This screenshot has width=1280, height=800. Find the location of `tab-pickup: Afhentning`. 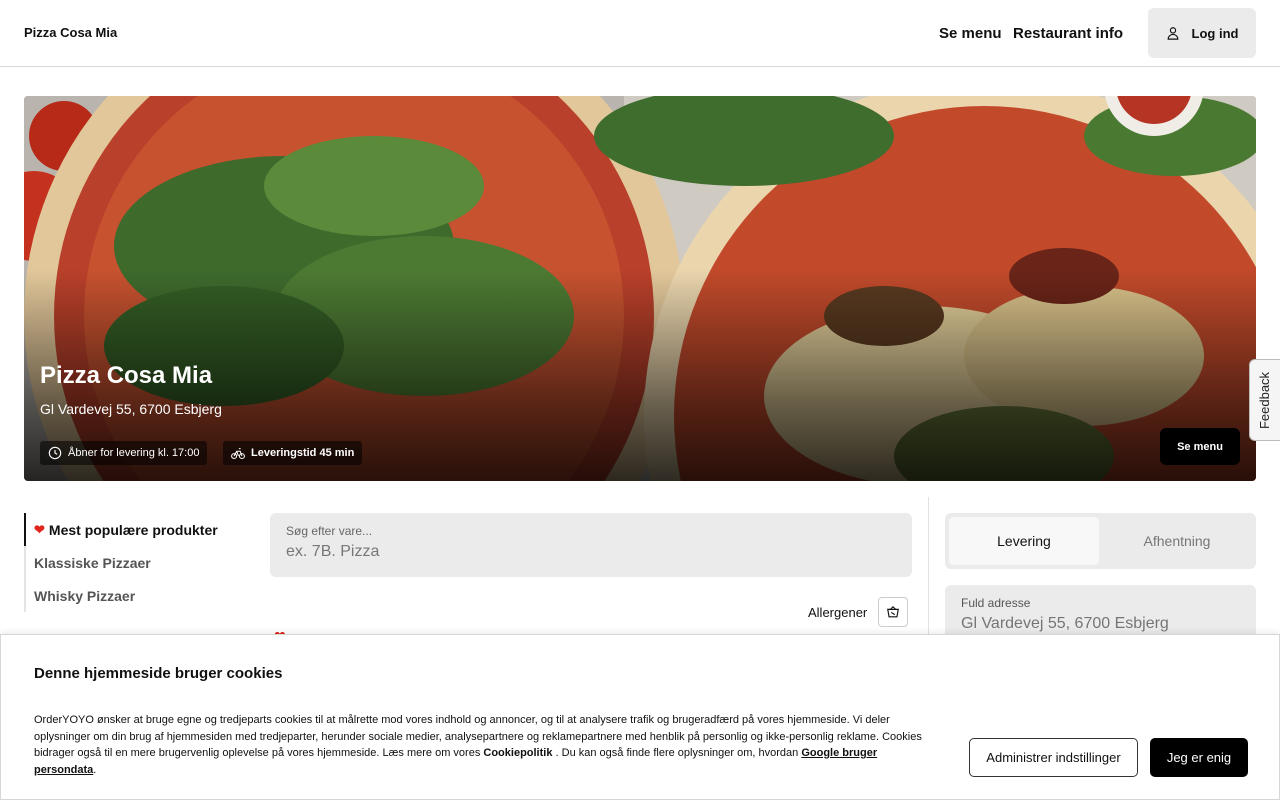

tab-pickup: Afhentning is located at coordinates (1177, 541).